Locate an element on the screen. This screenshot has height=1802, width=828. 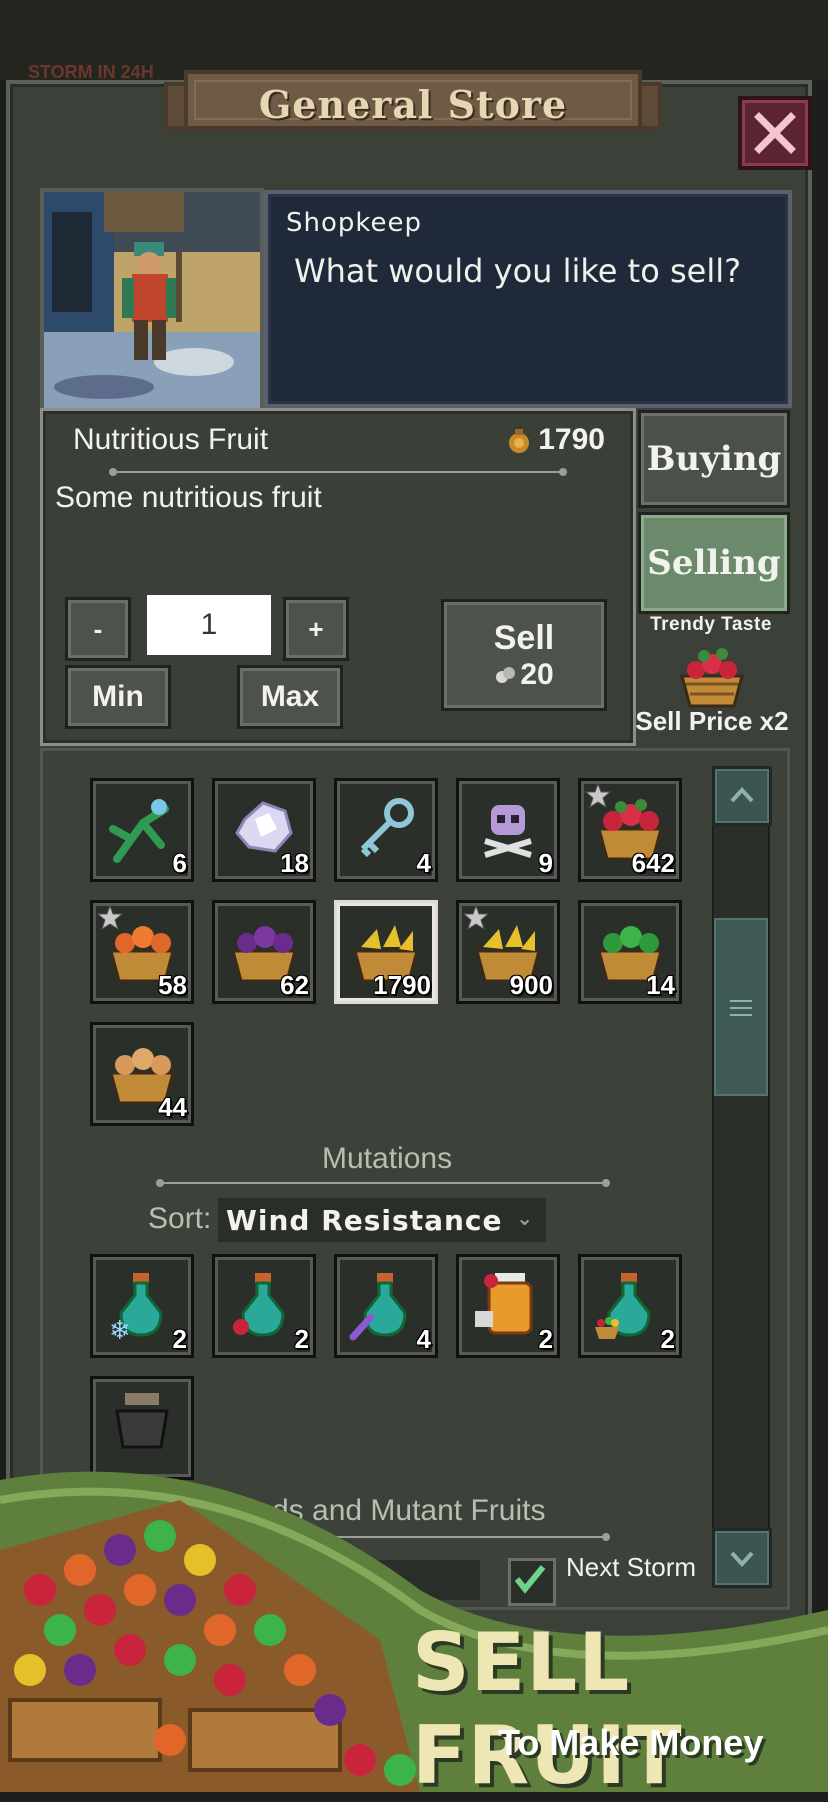
mutations-divider is located at coordinates (383, 1183).